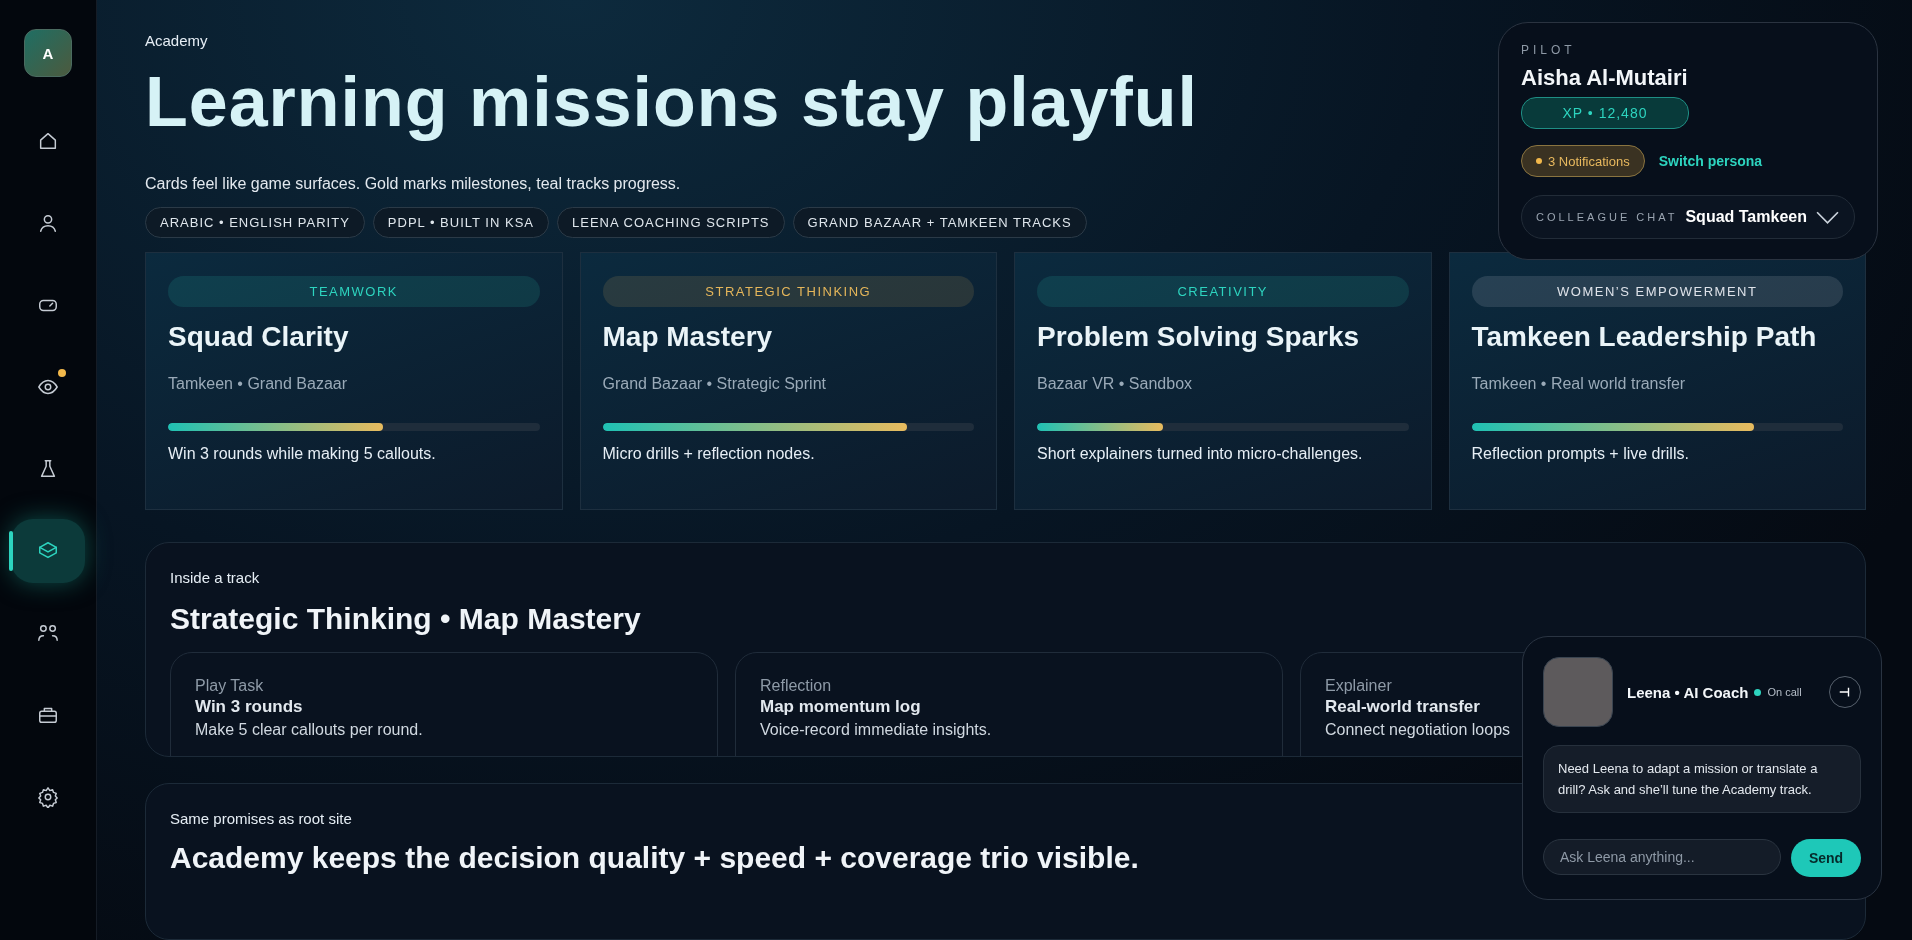 Image resolution: width=1912 pixels, height=940 pixels. I want to click on mission-card: WOMEN’S EMPOWERMENT Tamkeen Leadership Path Tamkeen • Real world transfer Reflection prompts + live drills., so click(1657, 381).